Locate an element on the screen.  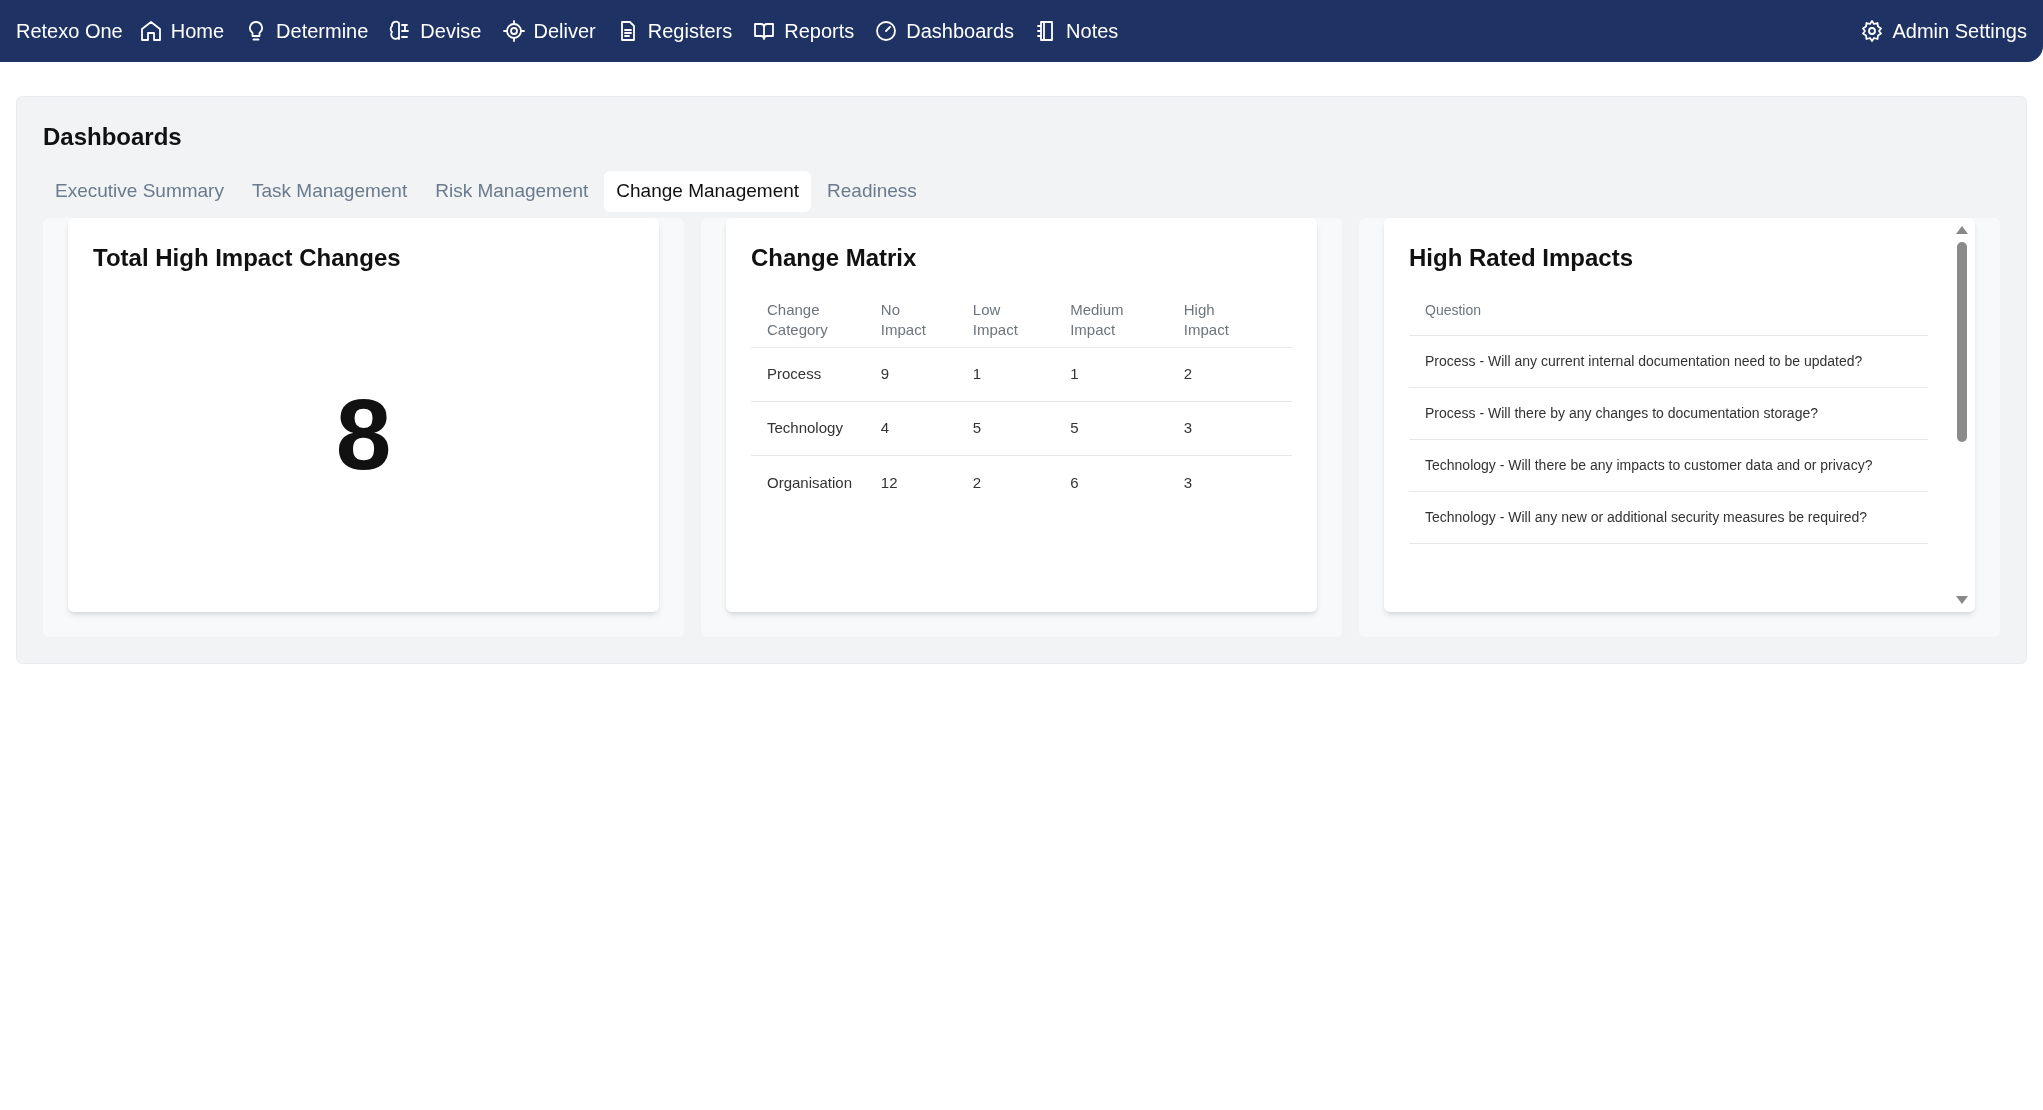
table-cell: Technology is located at coordinates (805, 428).